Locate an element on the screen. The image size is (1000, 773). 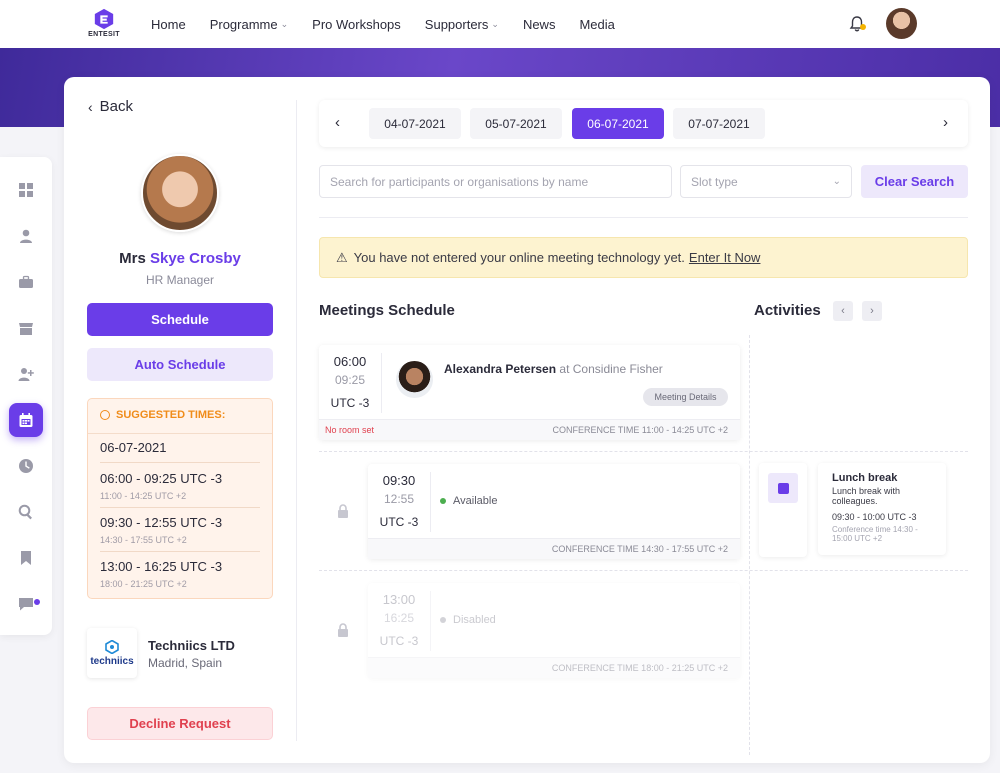
add-user-icon is located at coordinates (26, 374).